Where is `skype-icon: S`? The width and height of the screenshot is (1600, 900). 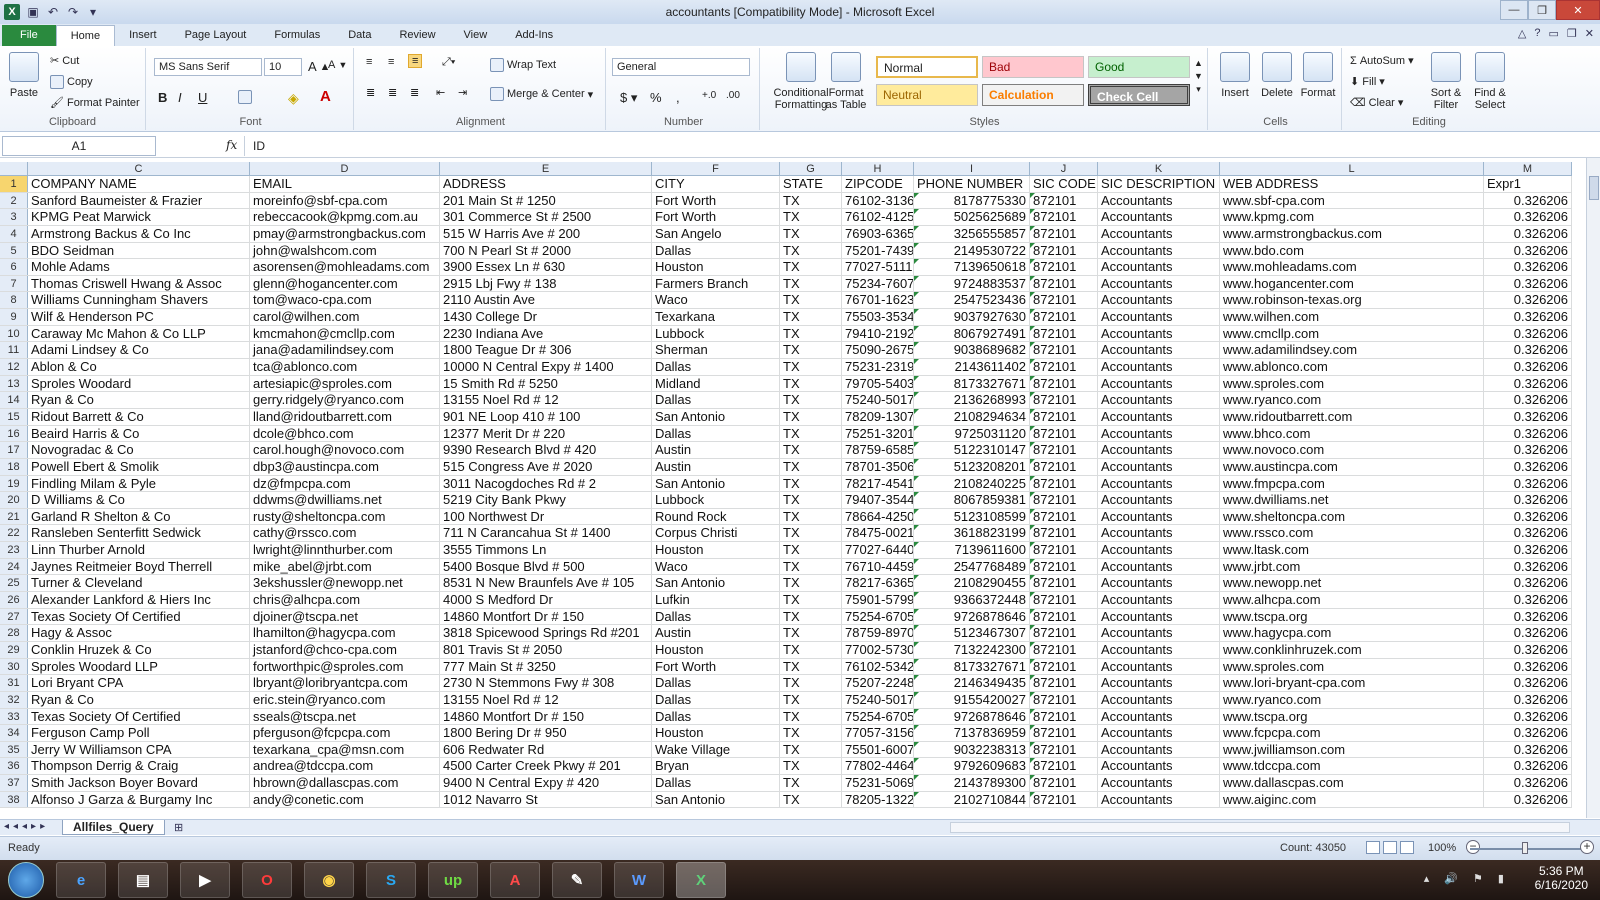
skype-icon: S is located at coordinates (391, 880).